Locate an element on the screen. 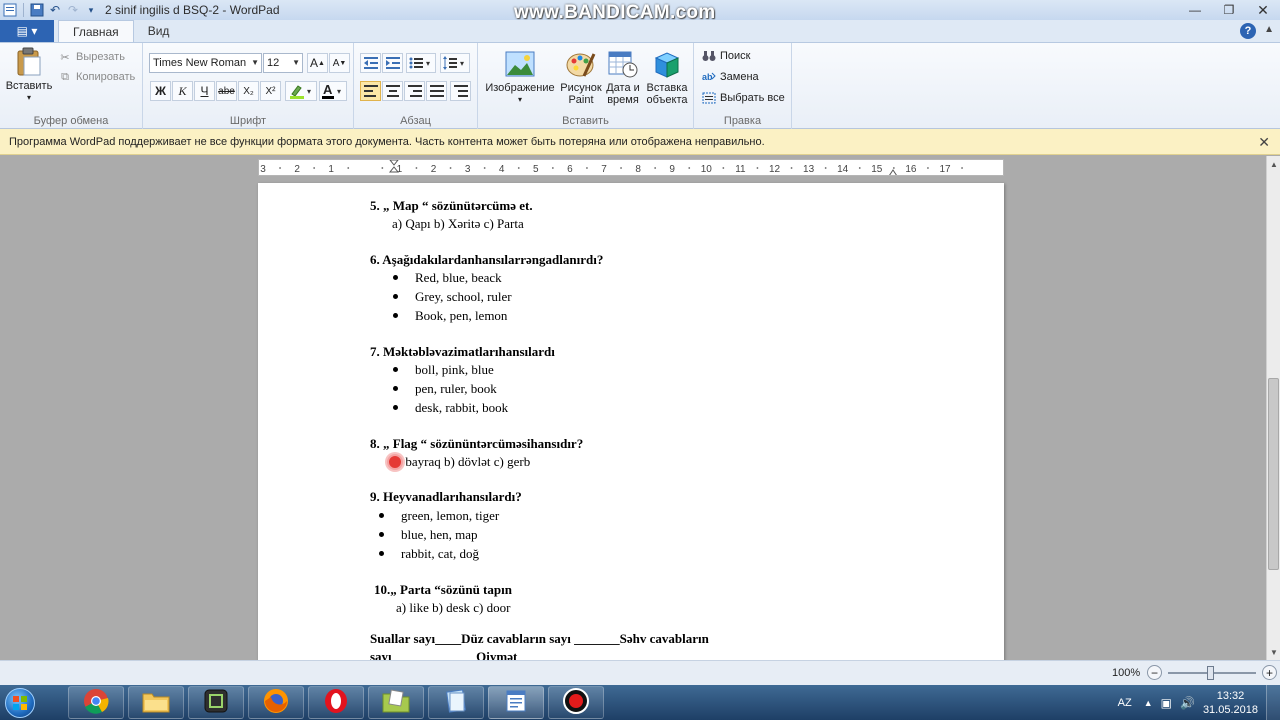  align-center-button is located at coordinates (392, 91).